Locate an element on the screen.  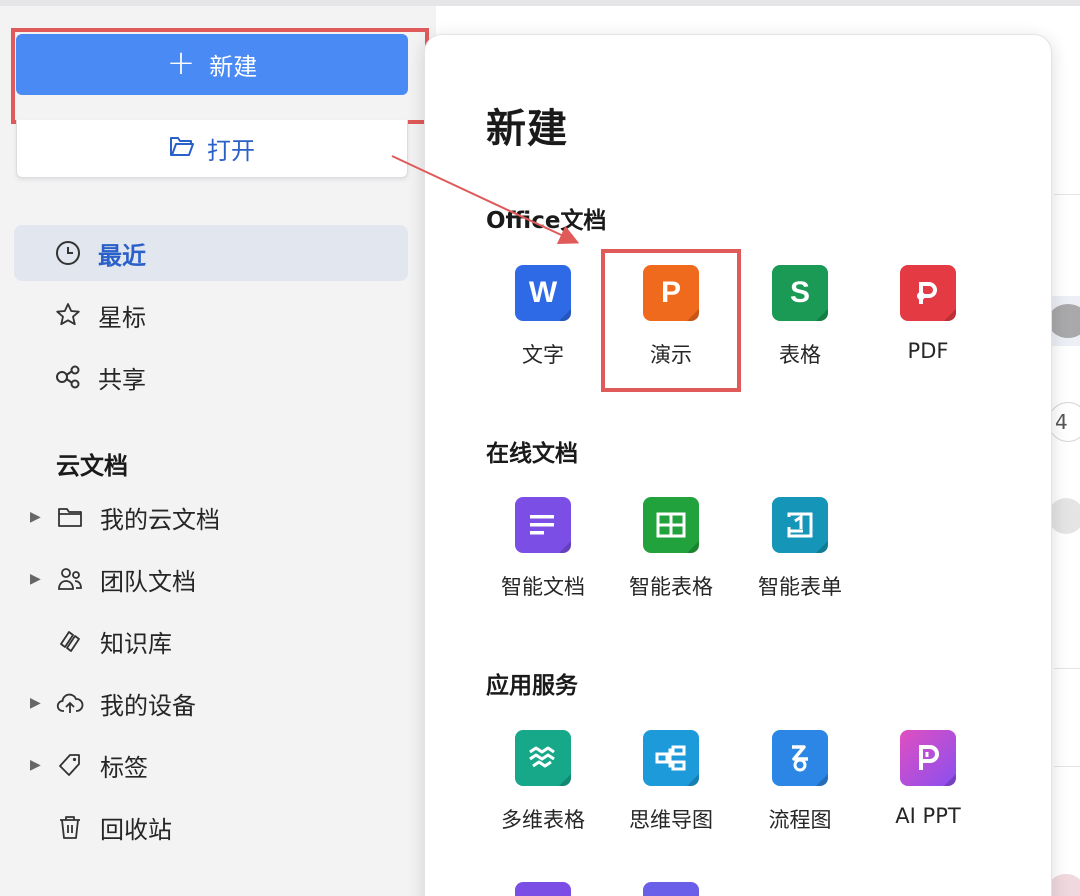
tree-item-label: 团队文档 is located at coordinates (148, 581).